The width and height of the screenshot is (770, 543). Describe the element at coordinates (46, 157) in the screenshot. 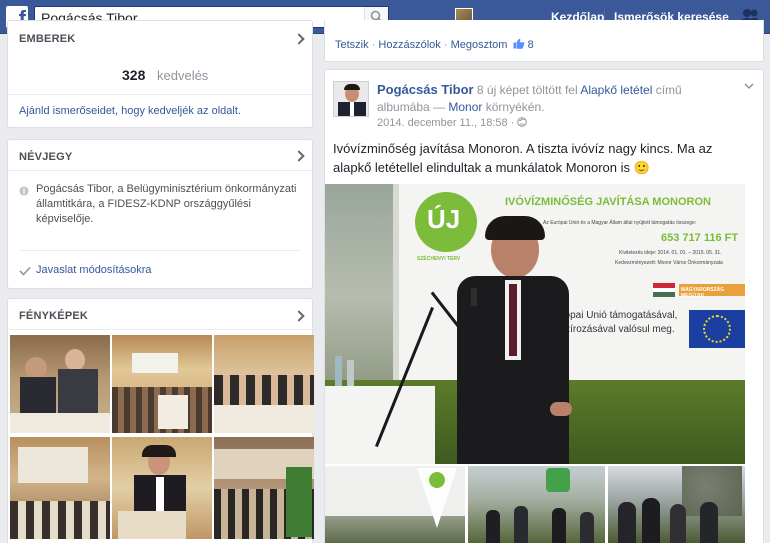

I see `about-card-title: NÉVJEGY` at that location.